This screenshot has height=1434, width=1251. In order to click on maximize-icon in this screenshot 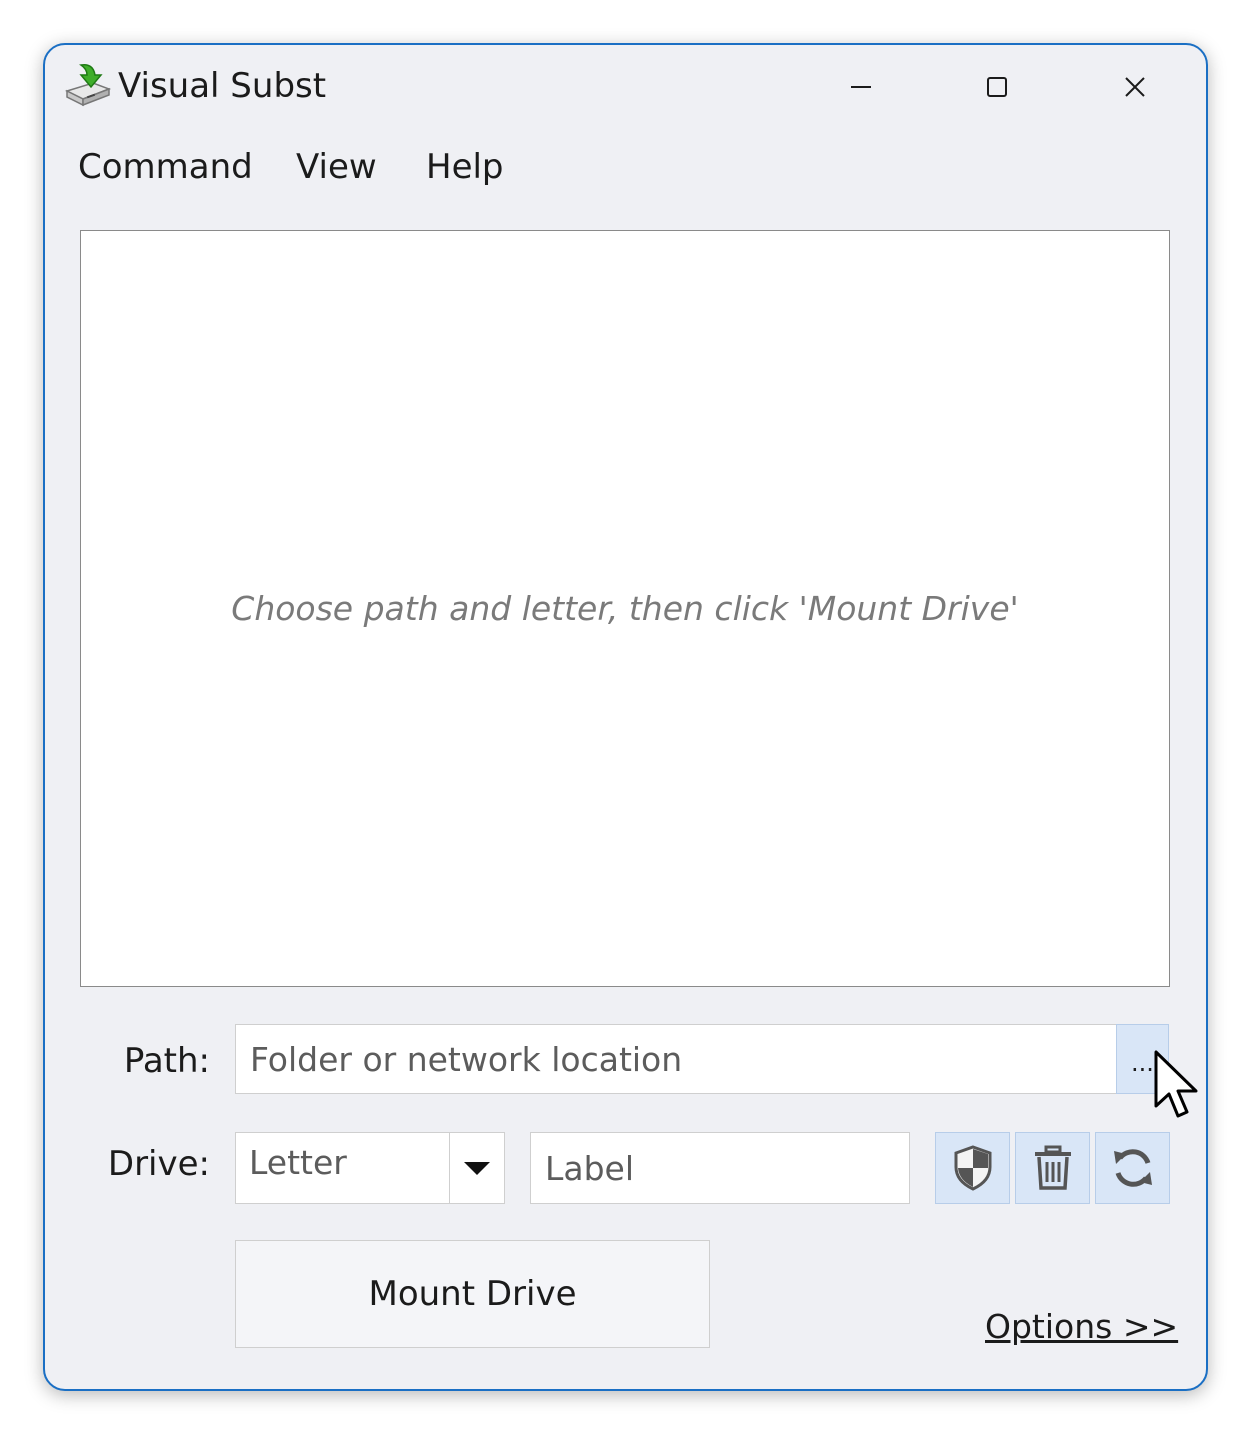, I will do `click(997, 87)`.